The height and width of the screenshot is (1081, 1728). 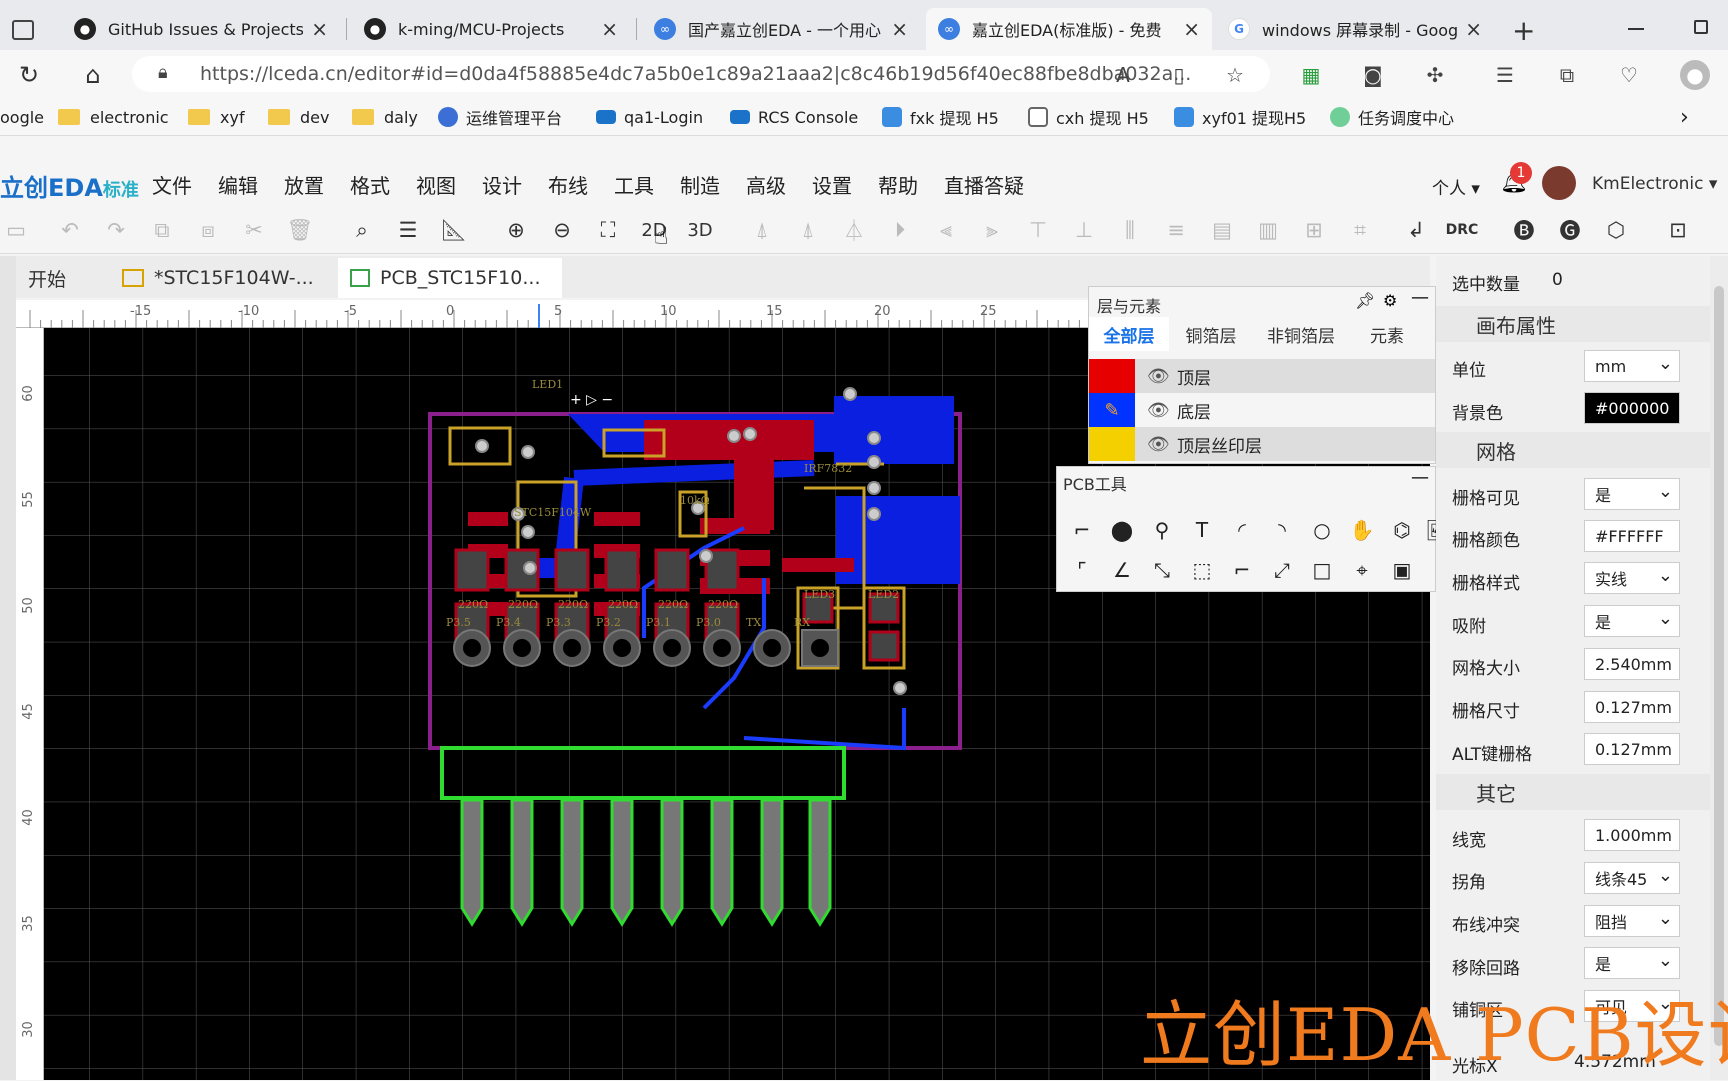 I want to click on solid-region-icon: ⬚, so click(x=1202, y=570).